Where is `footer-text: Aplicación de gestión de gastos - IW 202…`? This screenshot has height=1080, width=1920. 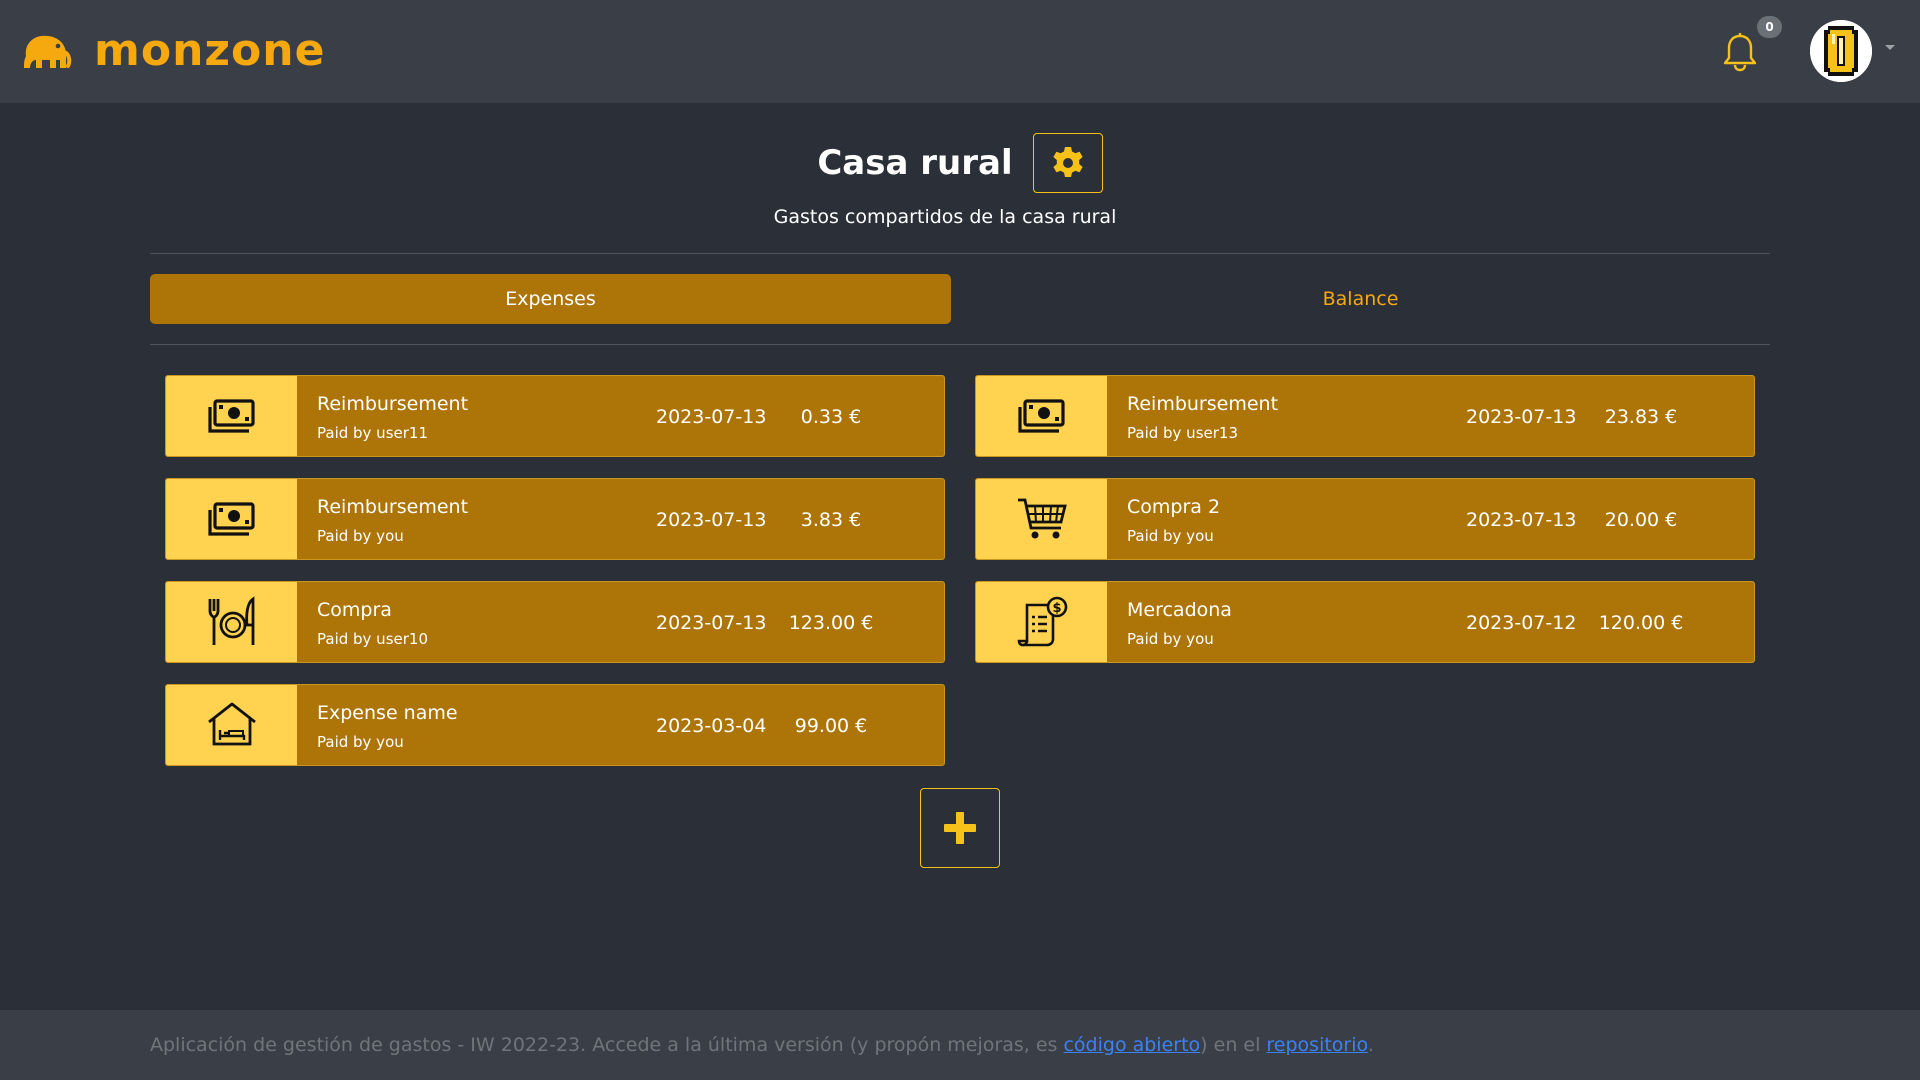
footer-text: Aplicación de gestión de gastos - IW 202… is located at coordinates (762, 1045).